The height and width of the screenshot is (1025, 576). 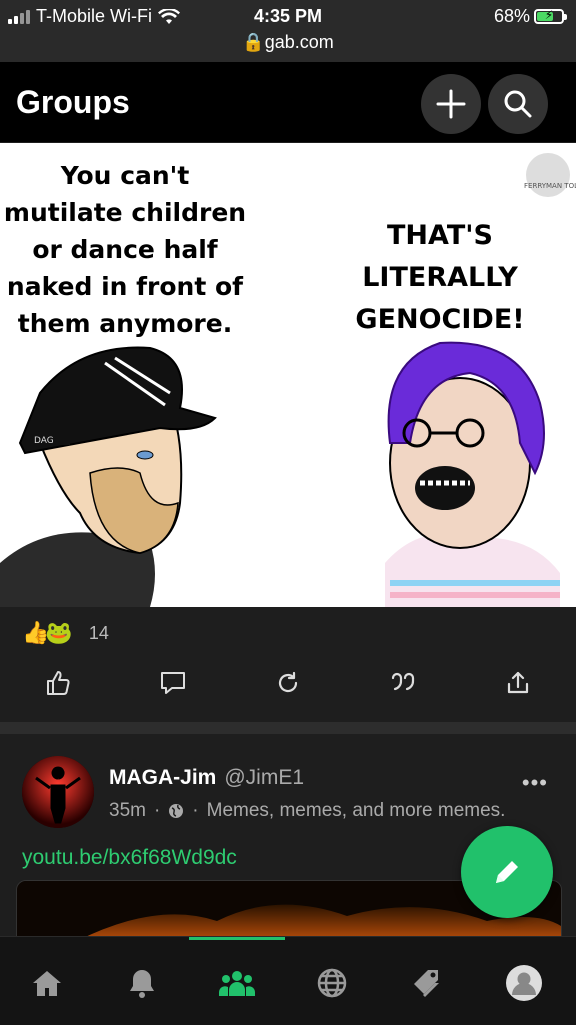 What do you see at coordinates (237, 938) in the screenshot?
I see `active-tab-indicator` at bounding box center [237, 938].